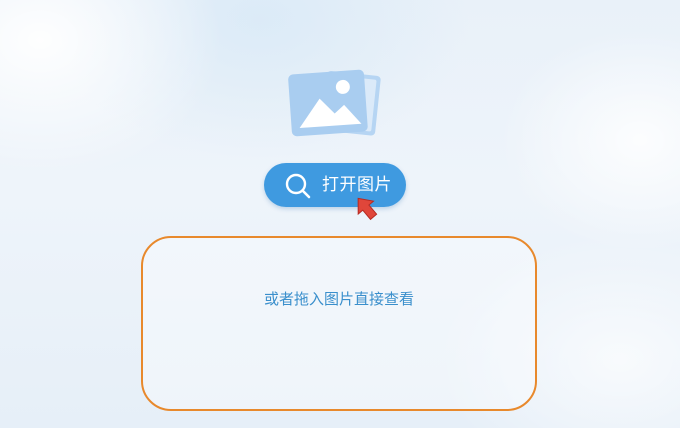 This screenshot has height=428, width=680. I want to click on photo-stack-icon, so click(334, 103).